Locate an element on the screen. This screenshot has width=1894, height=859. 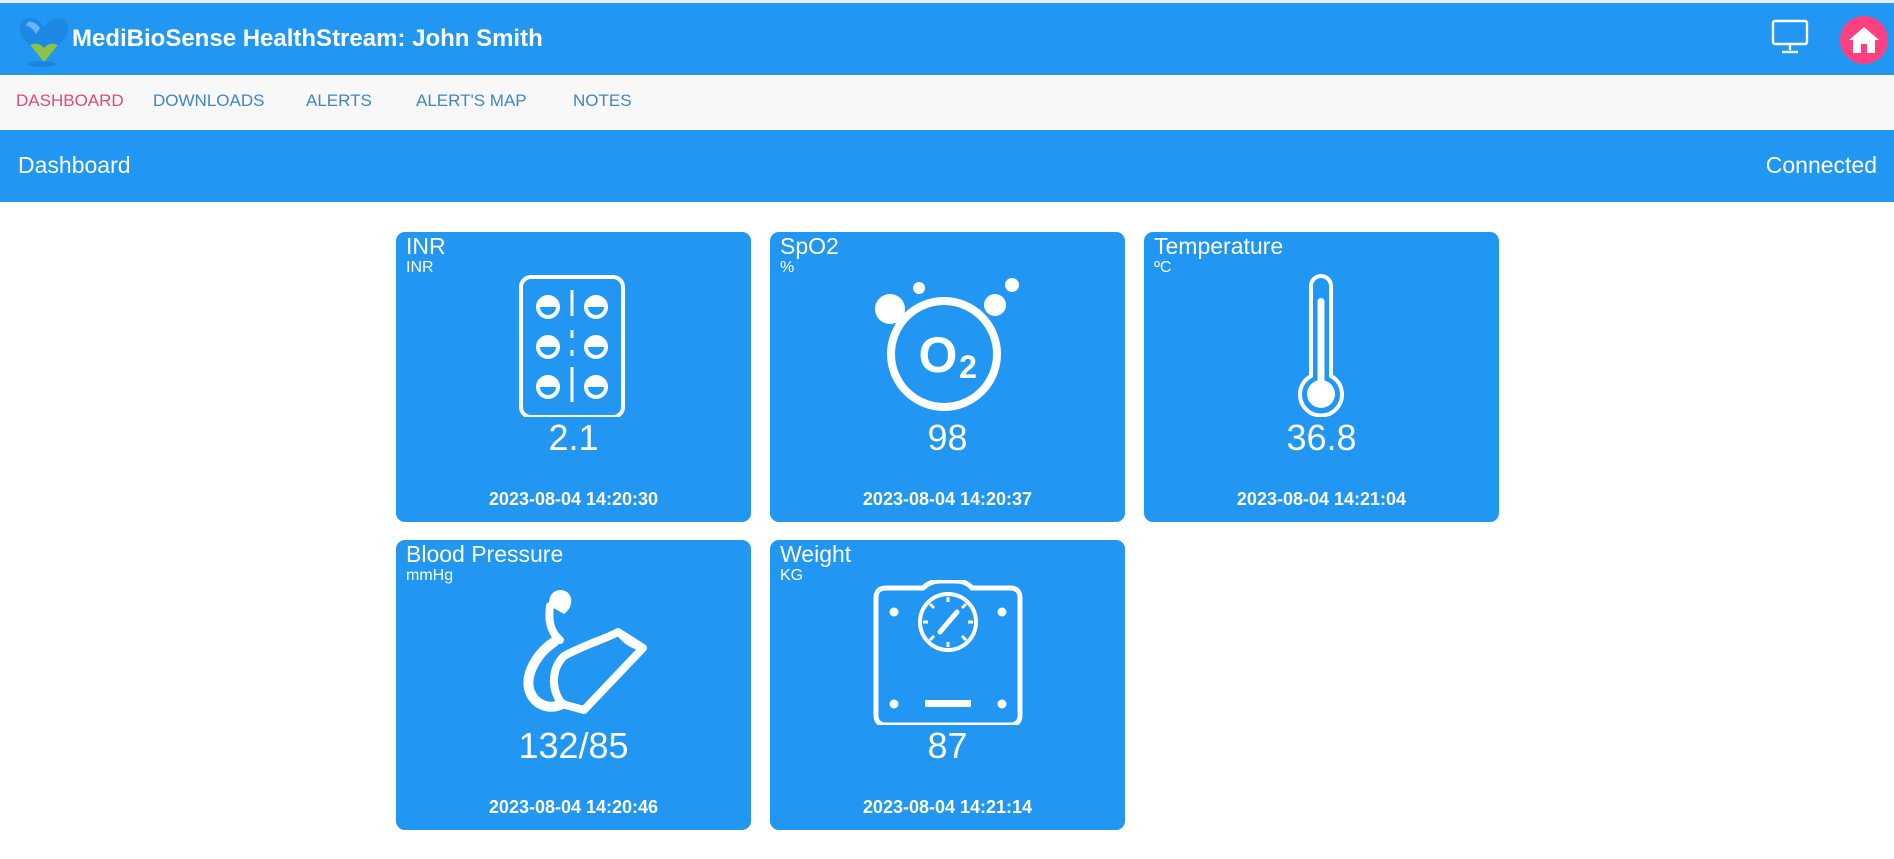
thermometer-icon is located at coordinates (1321, 345).